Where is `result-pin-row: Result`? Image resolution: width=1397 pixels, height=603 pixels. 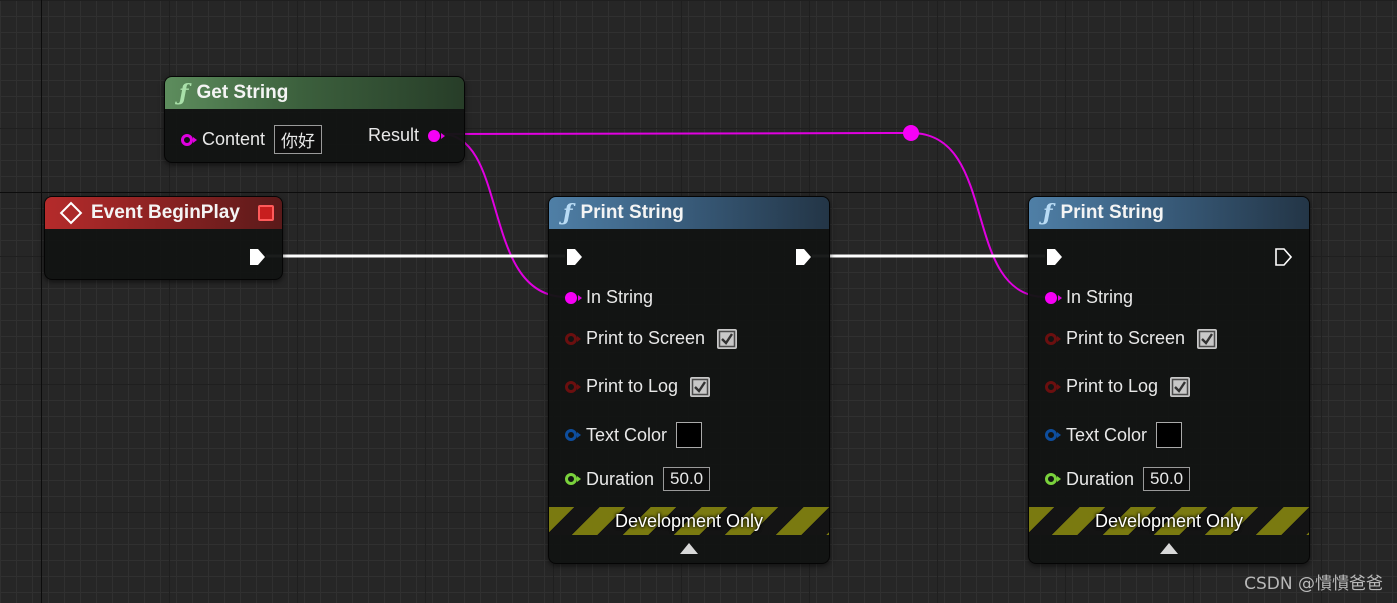
result-pin-row: Result is located at coordinates (407, 135).